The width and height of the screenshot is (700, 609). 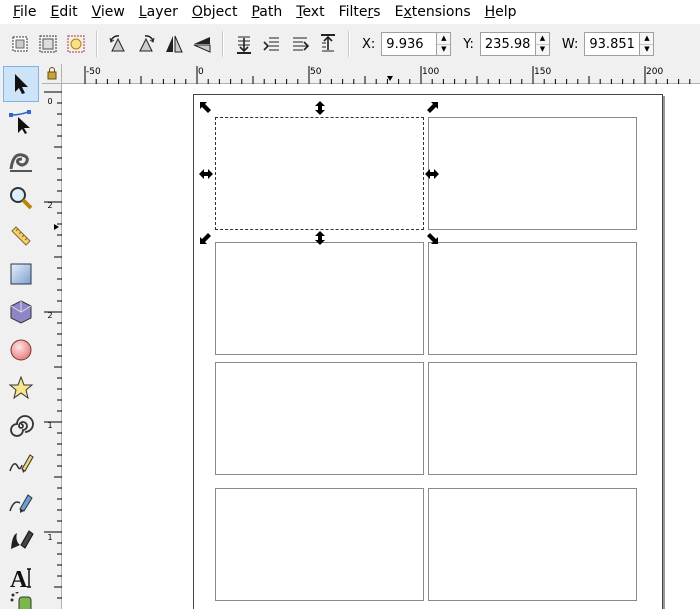 I want to click on lower-to-bottom-button, so click(x=244, y=44).